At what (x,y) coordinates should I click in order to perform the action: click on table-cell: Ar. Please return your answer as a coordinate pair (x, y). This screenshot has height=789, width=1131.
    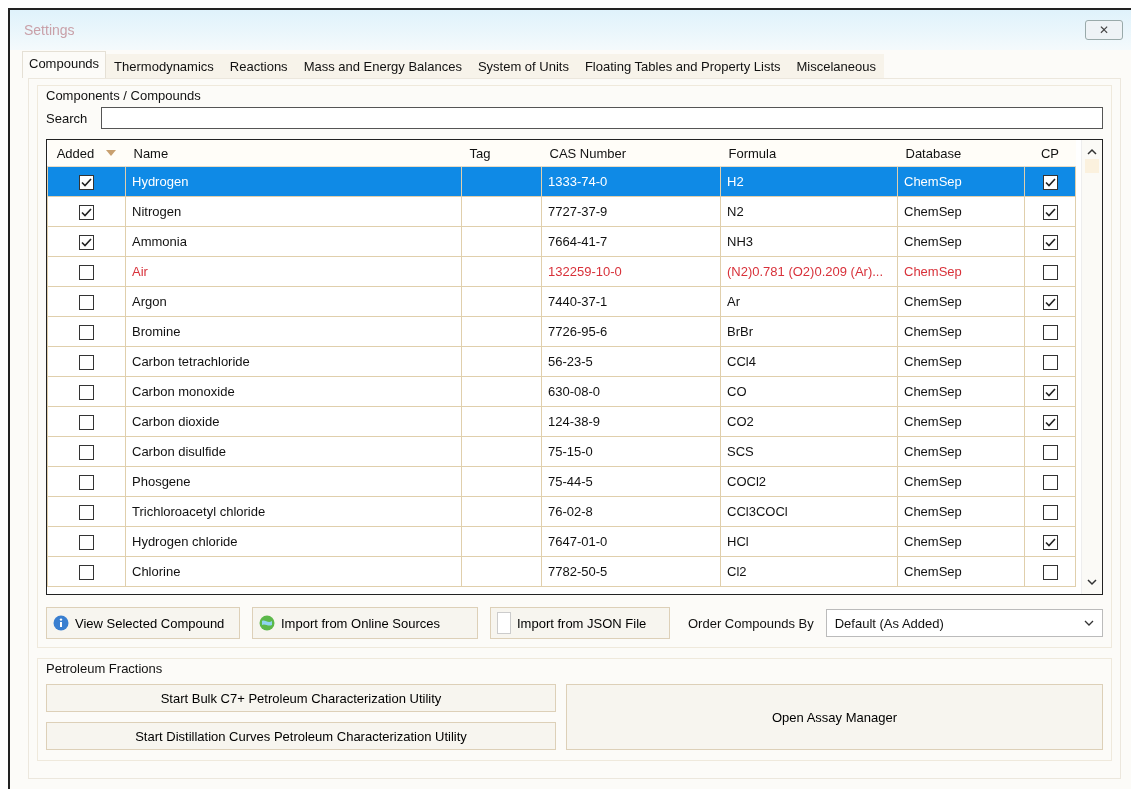
    Looking at the image, I should click on (809, 301).